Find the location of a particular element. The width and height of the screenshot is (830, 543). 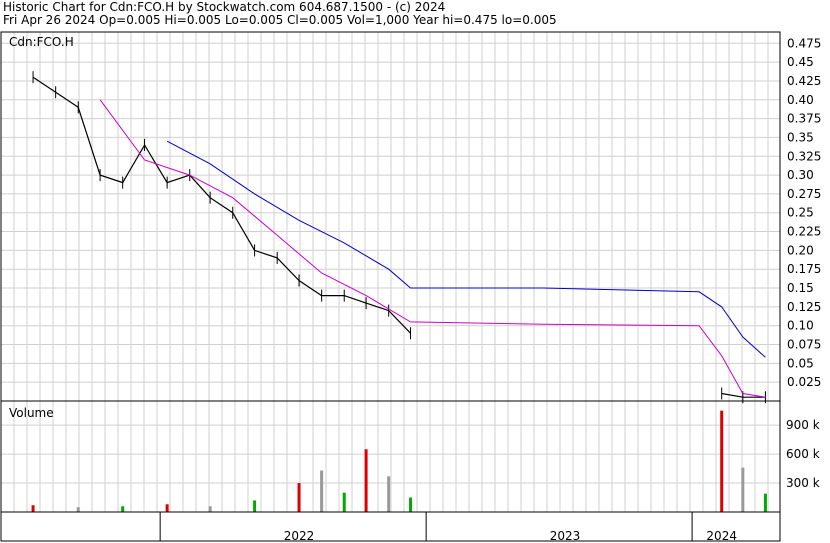

volume-tick-label: 300 k is located at coordinates (803, 483).